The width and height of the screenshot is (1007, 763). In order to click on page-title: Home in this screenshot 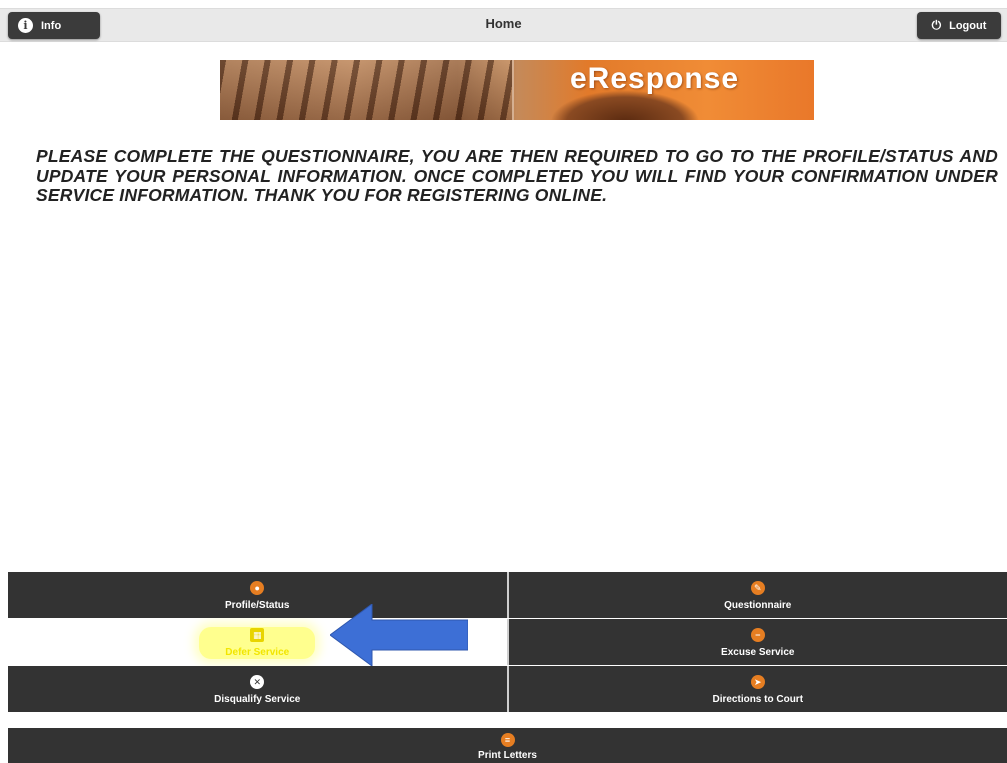, I will do `click(503, 23)`.